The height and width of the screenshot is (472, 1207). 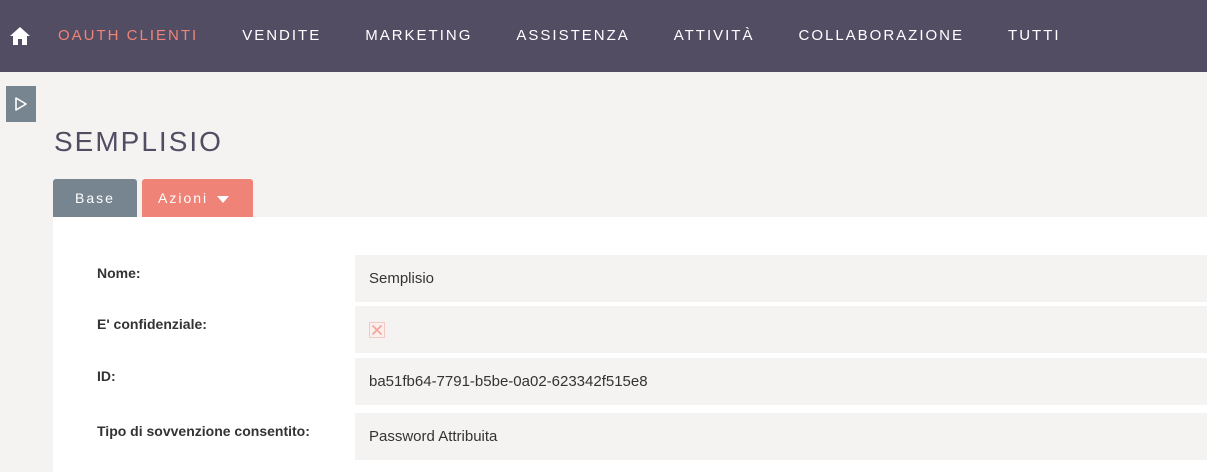 I want to click on field-value-id: ba51fb64-7791-b5be-0a02-623342f515e8, so click(x=781, y=381).